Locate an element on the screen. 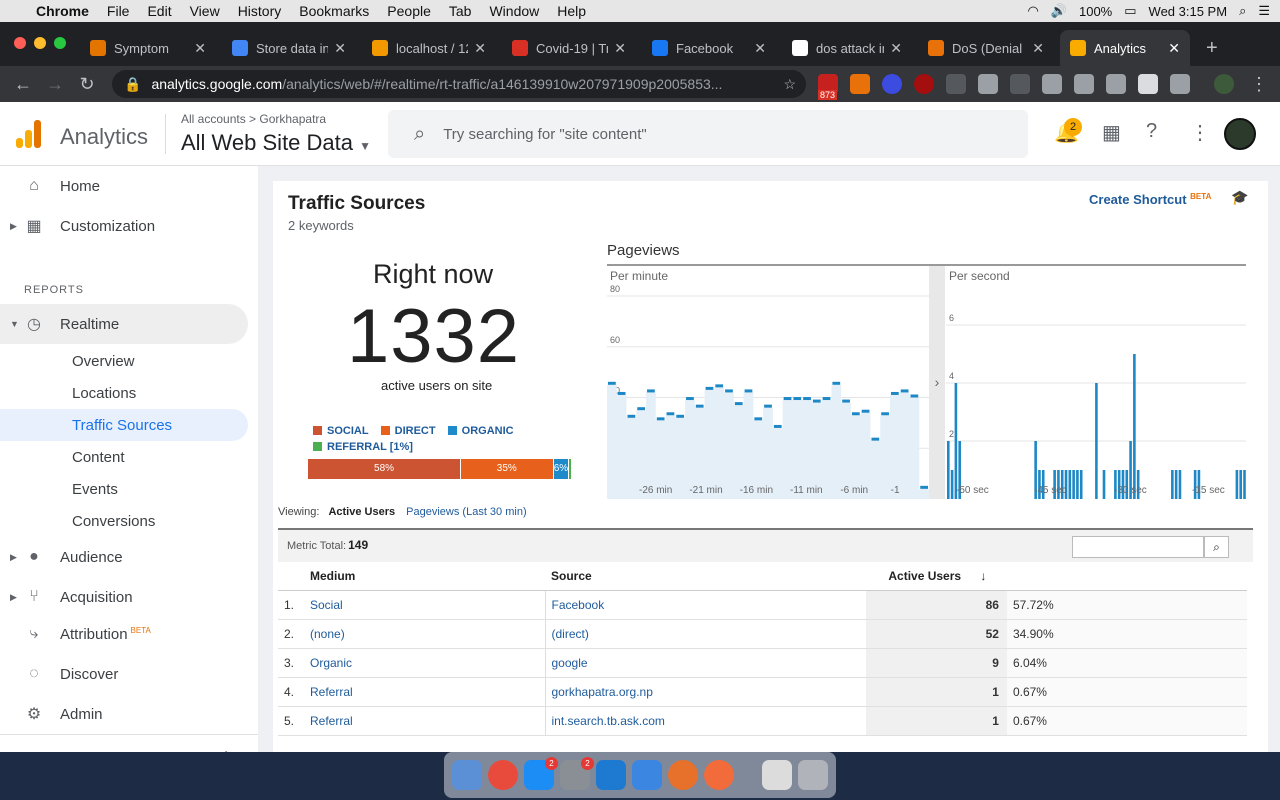 The image size is (1280, 800). menu-bookmarks: Bookmarks is located at coordinates (334, 11).